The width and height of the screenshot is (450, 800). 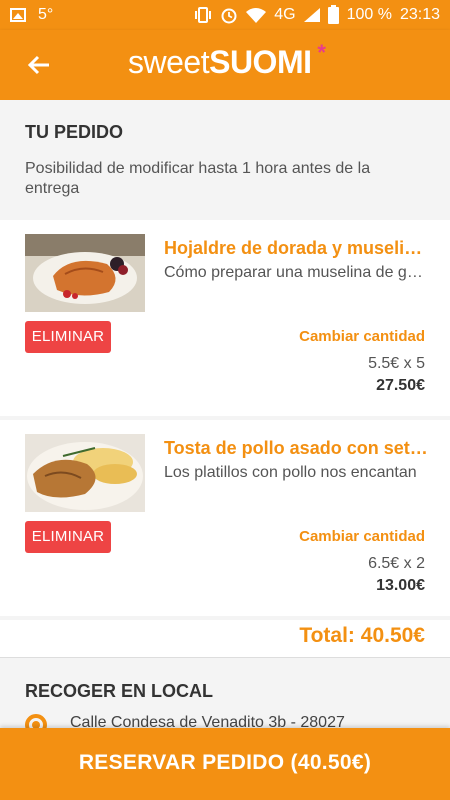 What do you see at coordinates (362, 635) in the screenshot?
I see `order-total: Total: 40.50€` at bounding box center [362, 635].